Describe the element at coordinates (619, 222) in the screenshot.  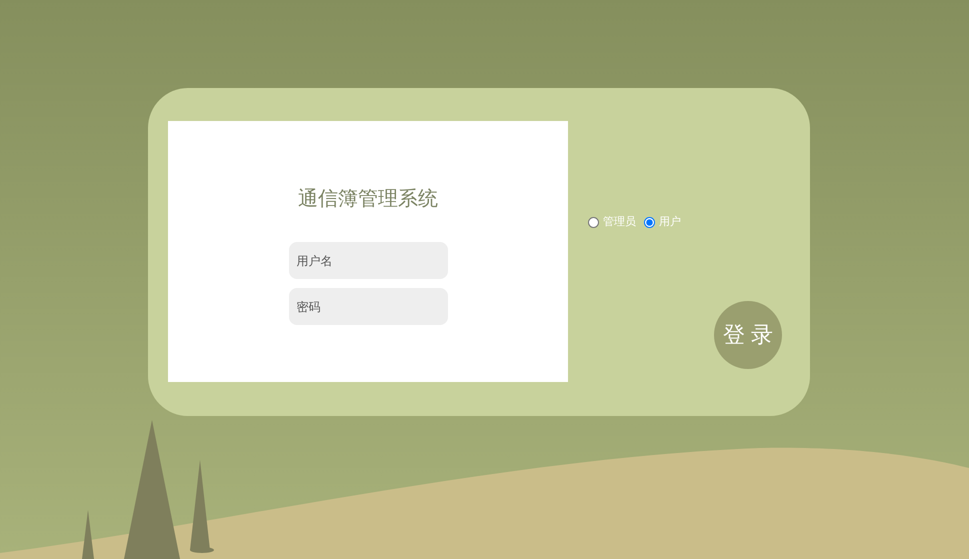
I see `role-label: 管理员` at that location.